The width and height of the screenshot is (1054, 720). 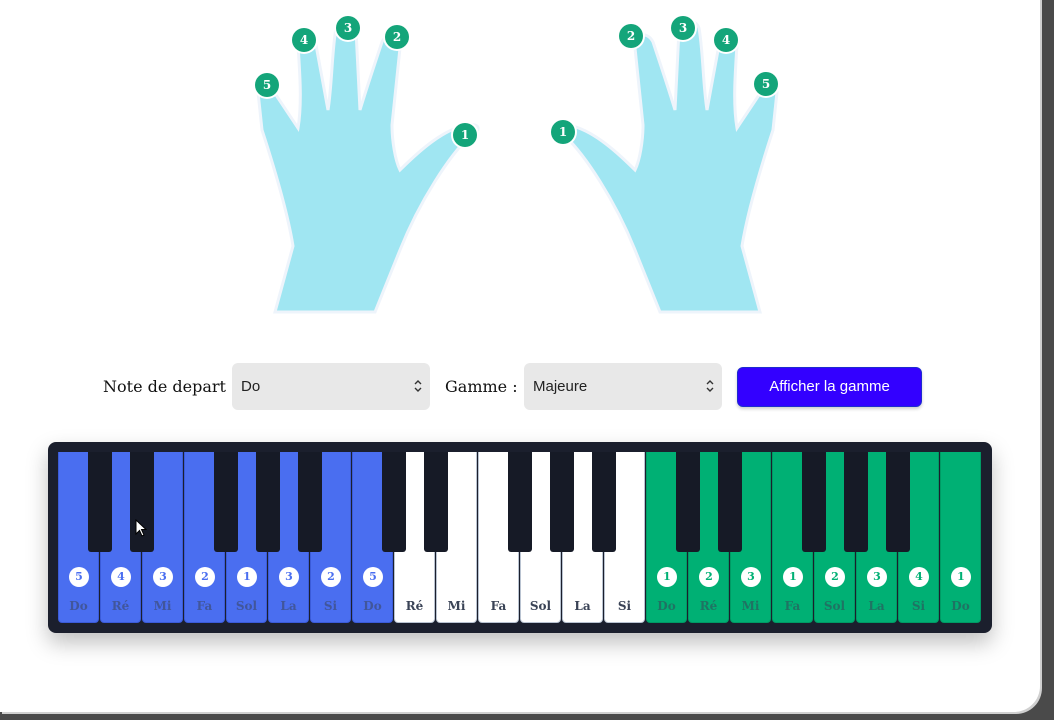 What do you see at coordinates (623, 386) in the screenshot?
I see `scale-select: Majeure` at bounding box center [623, 386].